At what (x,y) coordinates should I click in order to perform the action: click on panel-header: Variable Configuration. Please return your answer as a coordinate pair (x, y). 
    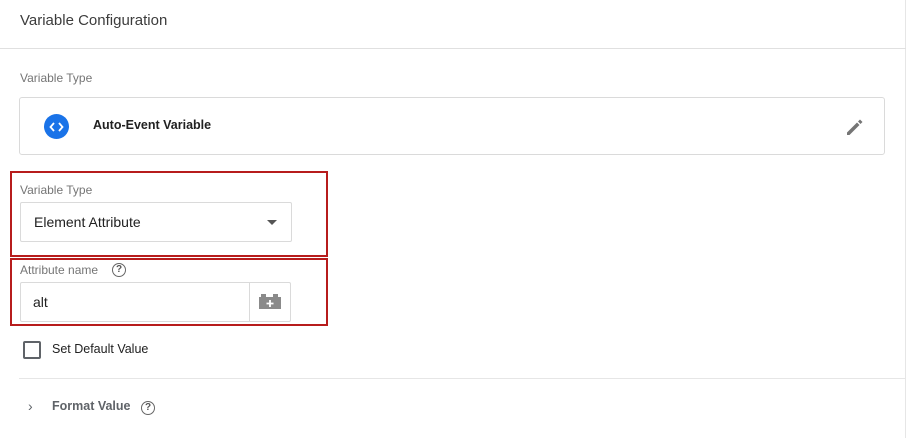
    Looking at the image, I should click on (453, 24).